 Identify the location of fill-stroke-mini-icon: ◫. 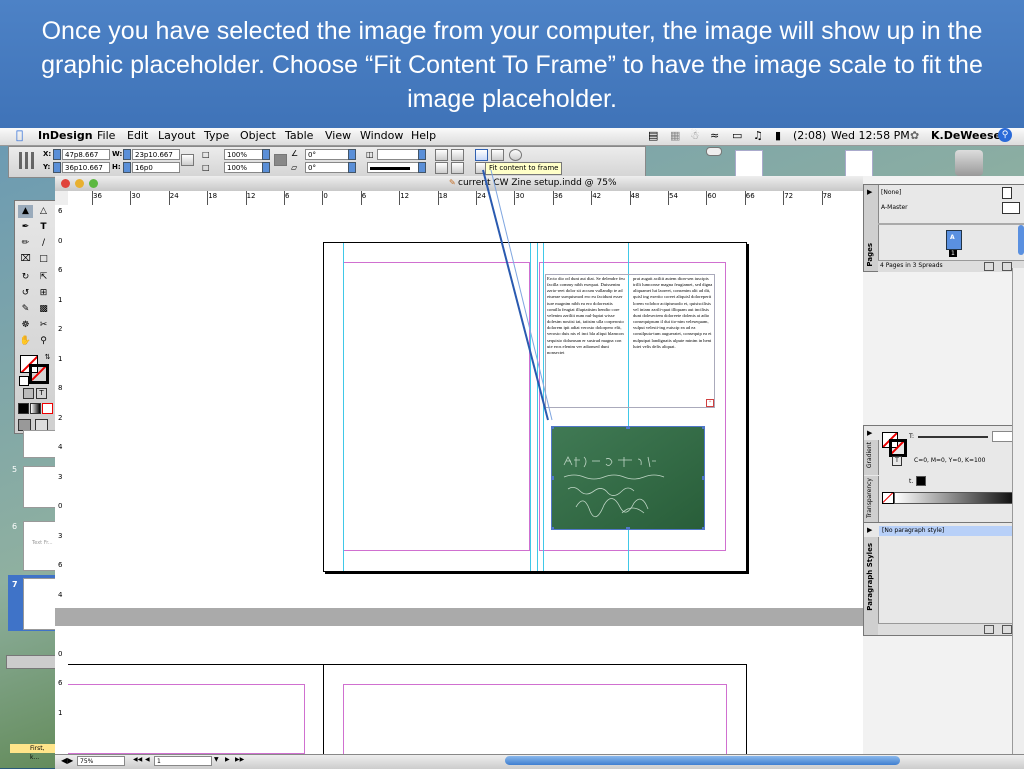
(370, 154).